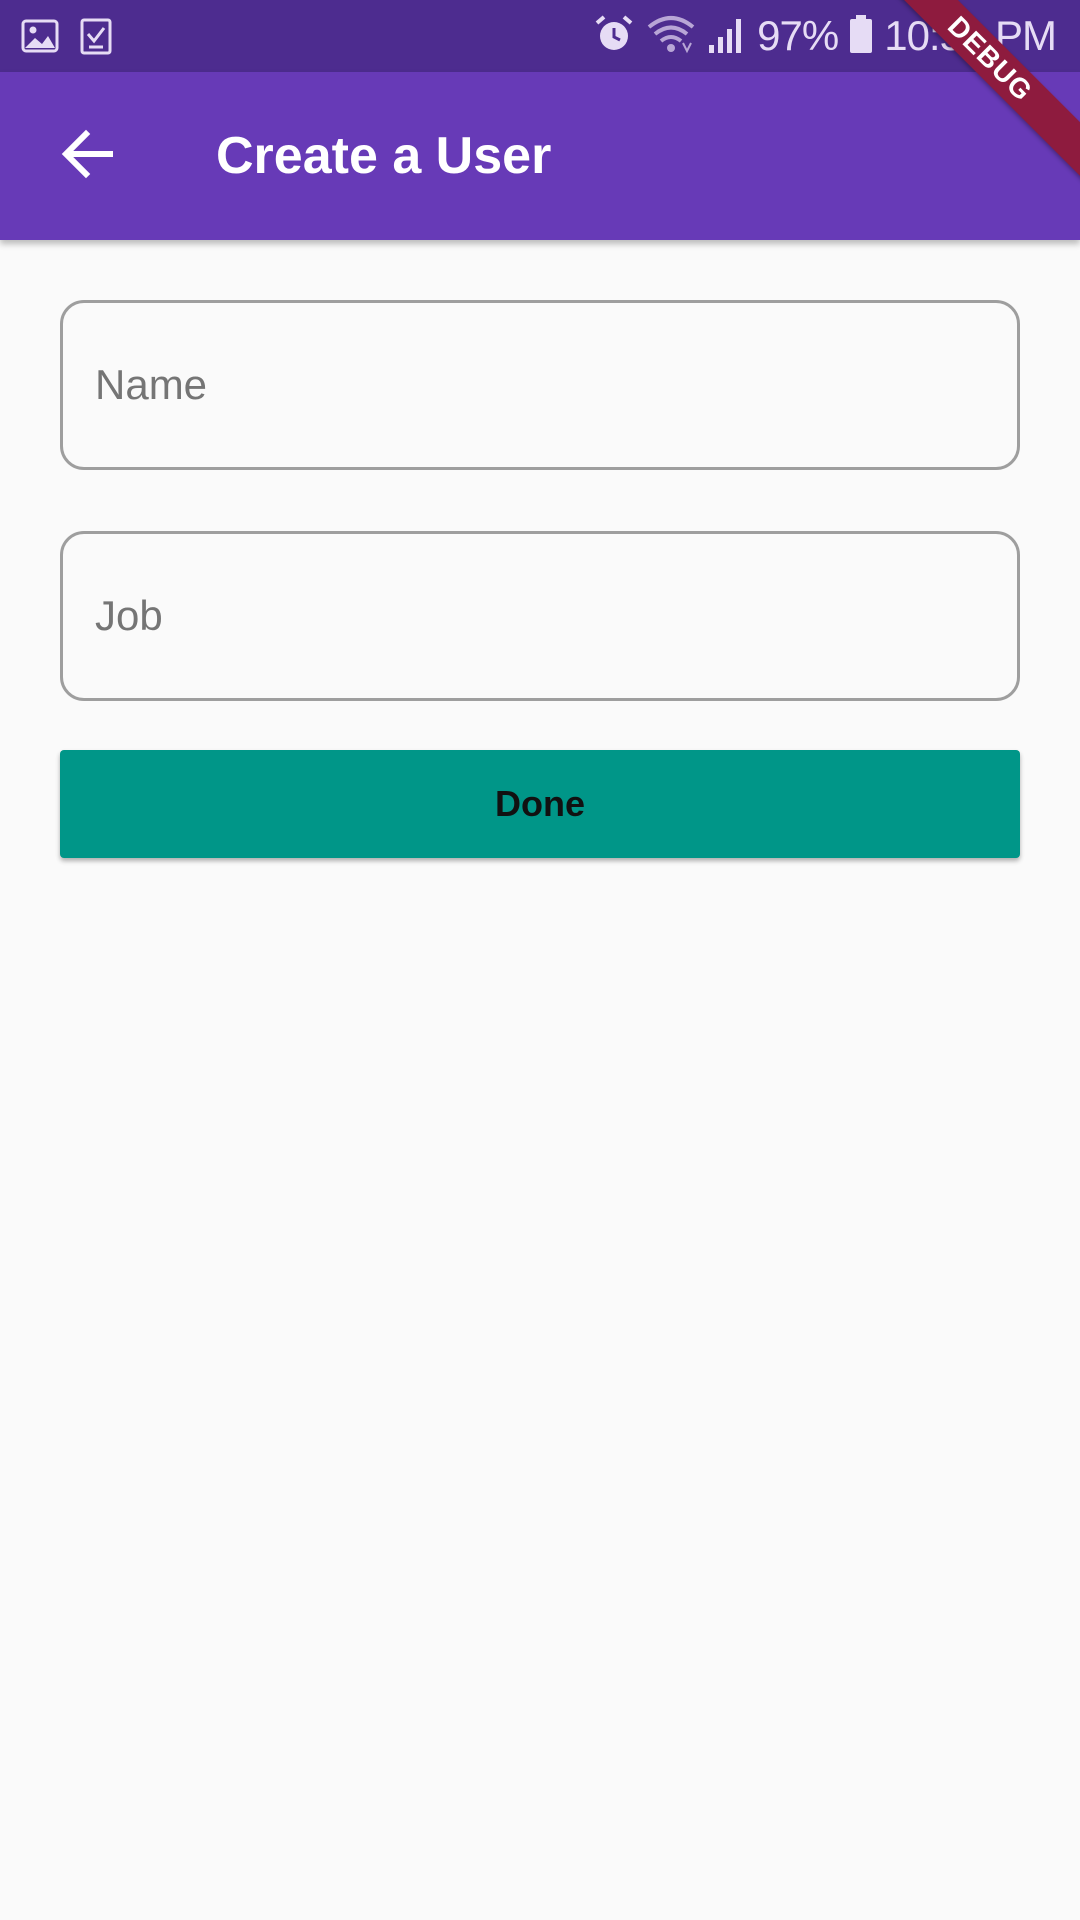 This screenshot has width=1080, height=1920. Describe the element at coordinates (798, 35) in the screenshot. I see `battery-percent: 97%` at that location.